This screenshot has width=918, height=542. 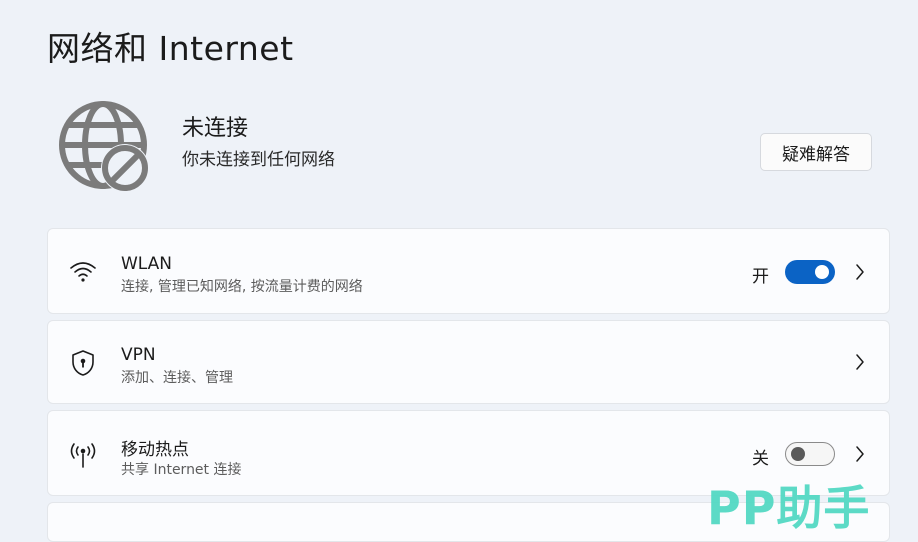 I want to click on troubleshoot-button: 疑难解答, so click(x=816, y=152).